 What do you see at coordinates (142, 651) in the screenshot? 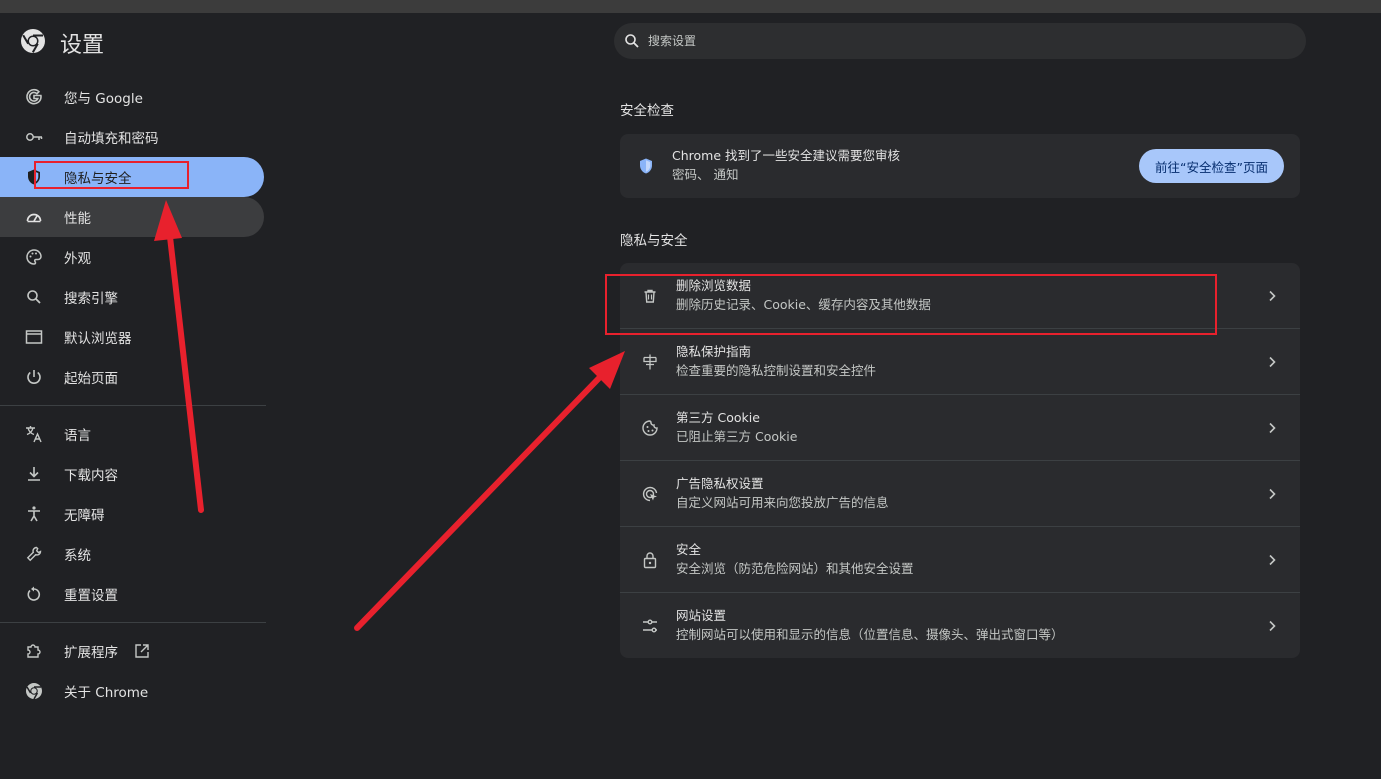
I see `open-in-new-icon` at bounding box center [142, 651].